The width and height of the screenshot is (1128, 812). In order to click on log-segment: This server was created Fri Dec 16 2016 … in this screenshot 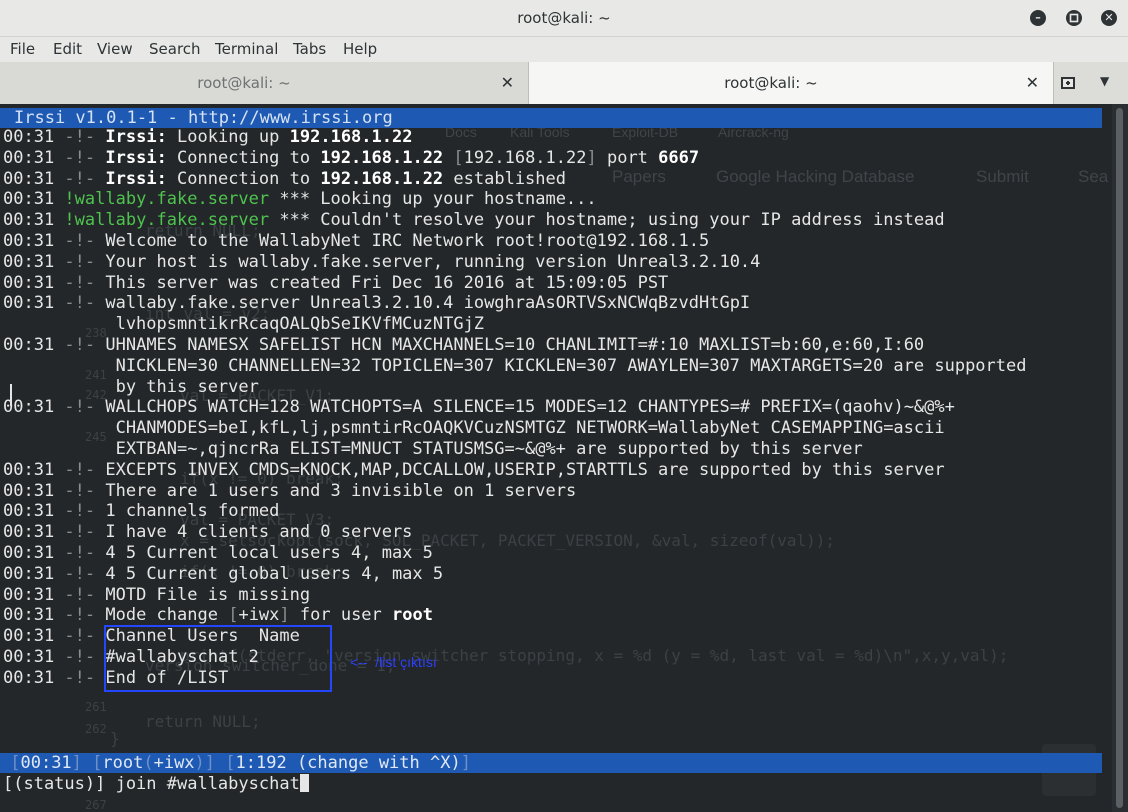, I will do `click(382, 282)`.